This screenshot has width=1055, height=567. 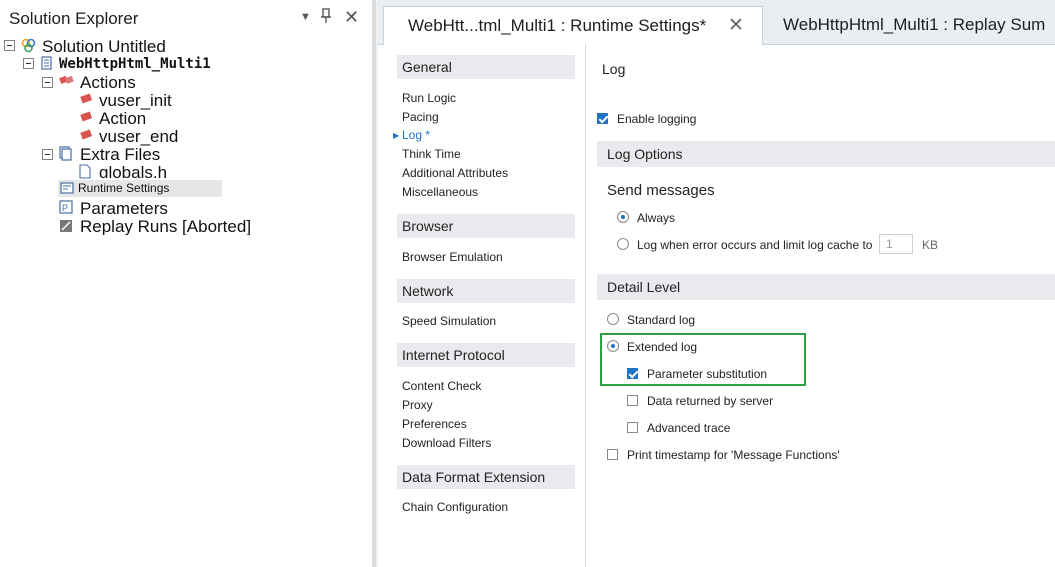 I want to click on nav-group-network: Network, so click(x=486, y=291).